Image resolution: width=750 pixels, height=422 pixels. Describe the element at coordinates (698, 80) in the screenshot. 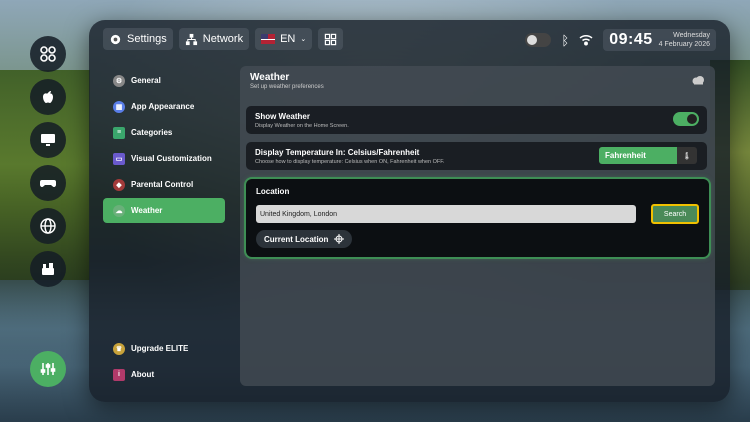

I see `cloud-icon` at that location.